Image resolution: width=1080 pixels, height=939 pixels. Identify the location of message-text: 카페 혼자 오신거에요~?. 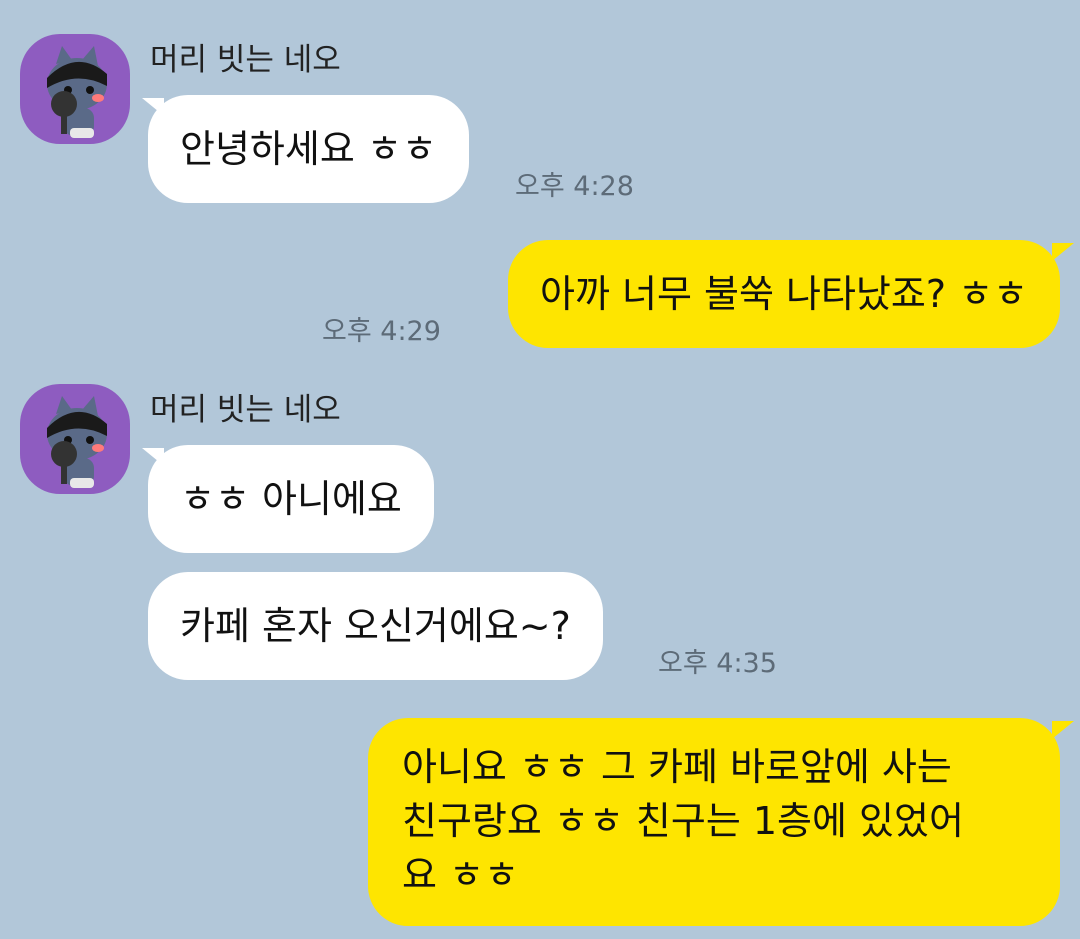
(375, 626).